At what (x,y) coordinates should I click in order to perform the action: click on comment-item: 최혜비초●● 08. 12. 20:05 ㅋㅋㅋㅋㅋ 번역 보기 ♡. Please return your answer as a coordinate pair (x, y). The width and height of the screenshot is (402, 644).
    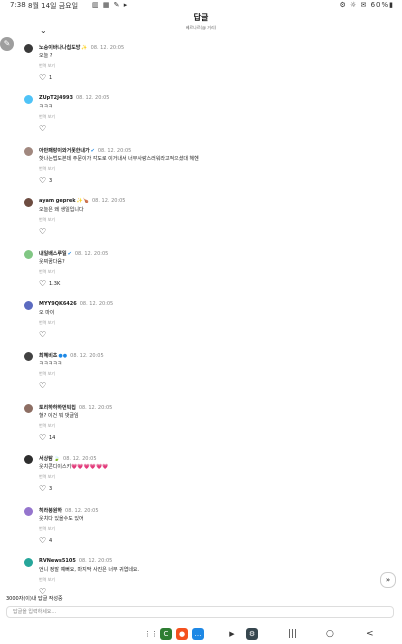
    Looking at the image, I should click on (194, 374).